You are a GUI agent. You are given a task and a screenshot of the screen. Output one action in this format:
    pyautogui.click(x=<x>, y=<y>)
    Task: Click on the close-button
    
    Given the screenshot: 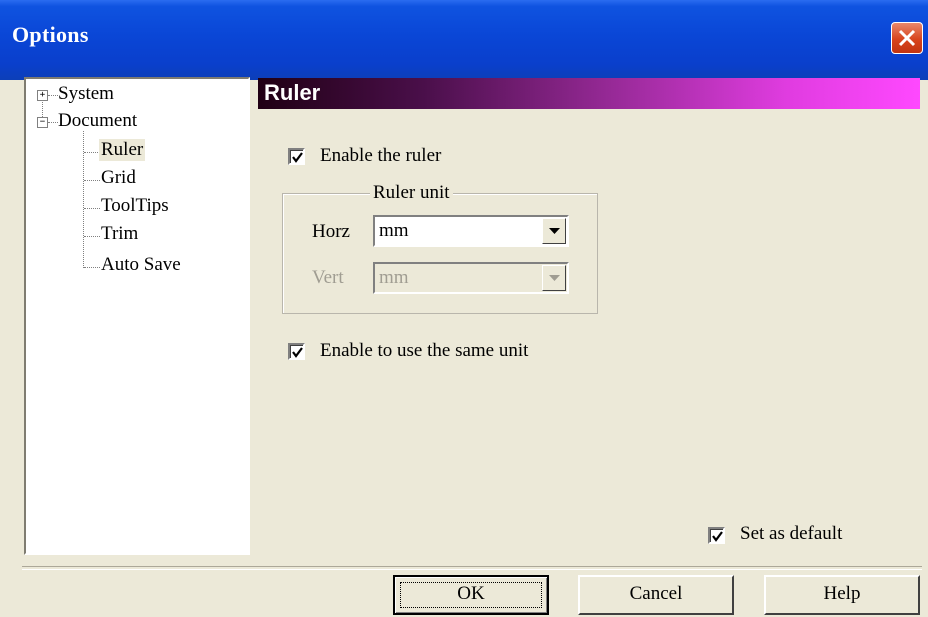 What is the action you would take?
    pyautogui.click(x=907, y=38)
    